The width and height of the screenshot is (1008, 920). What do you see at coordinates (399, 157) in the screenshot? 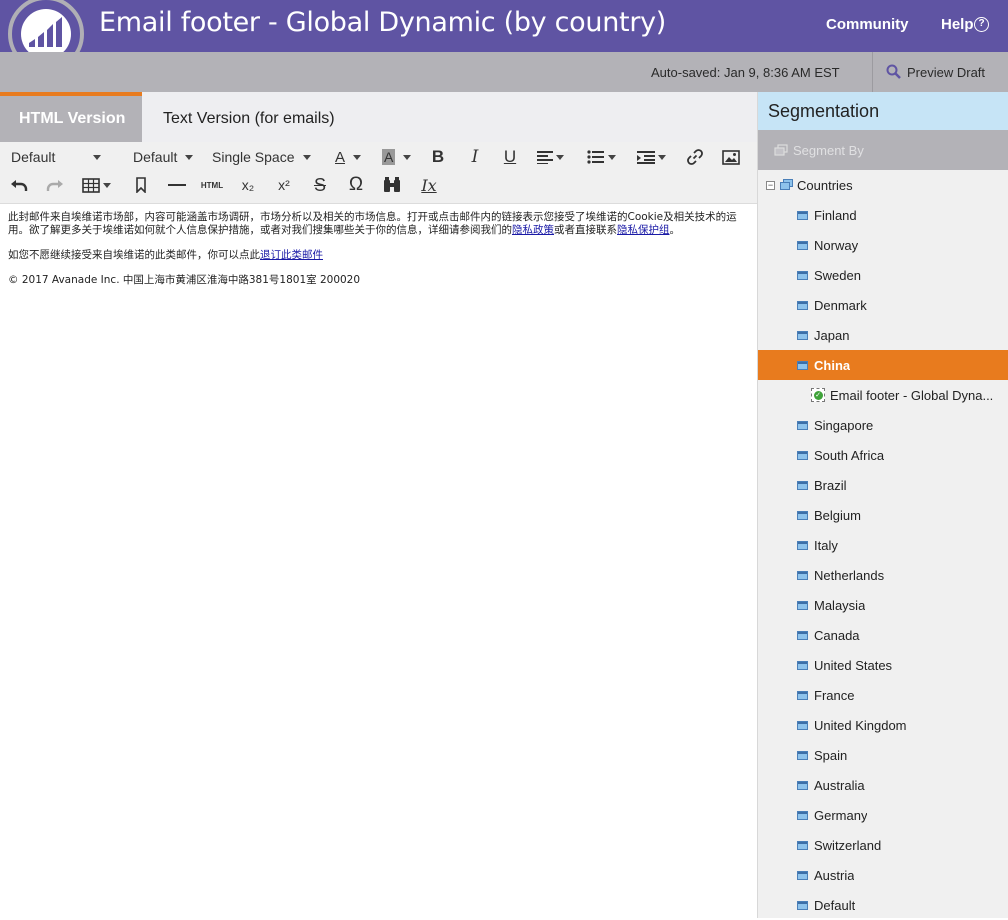
I see `highlight-color-icon: A` at bounding box center [399, 157].